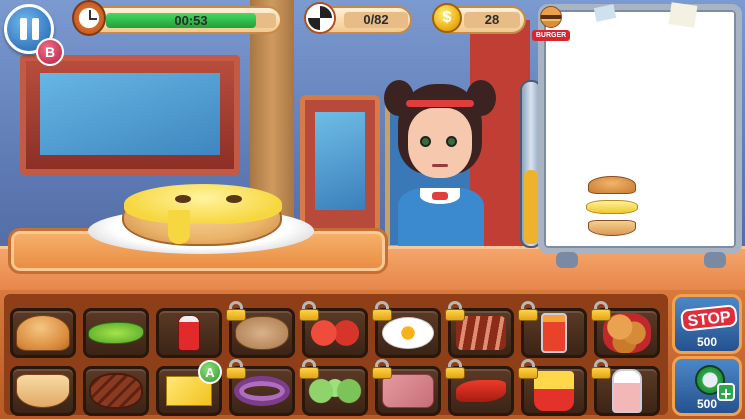  I want to click on ketchup-icon, so click(189, 333).